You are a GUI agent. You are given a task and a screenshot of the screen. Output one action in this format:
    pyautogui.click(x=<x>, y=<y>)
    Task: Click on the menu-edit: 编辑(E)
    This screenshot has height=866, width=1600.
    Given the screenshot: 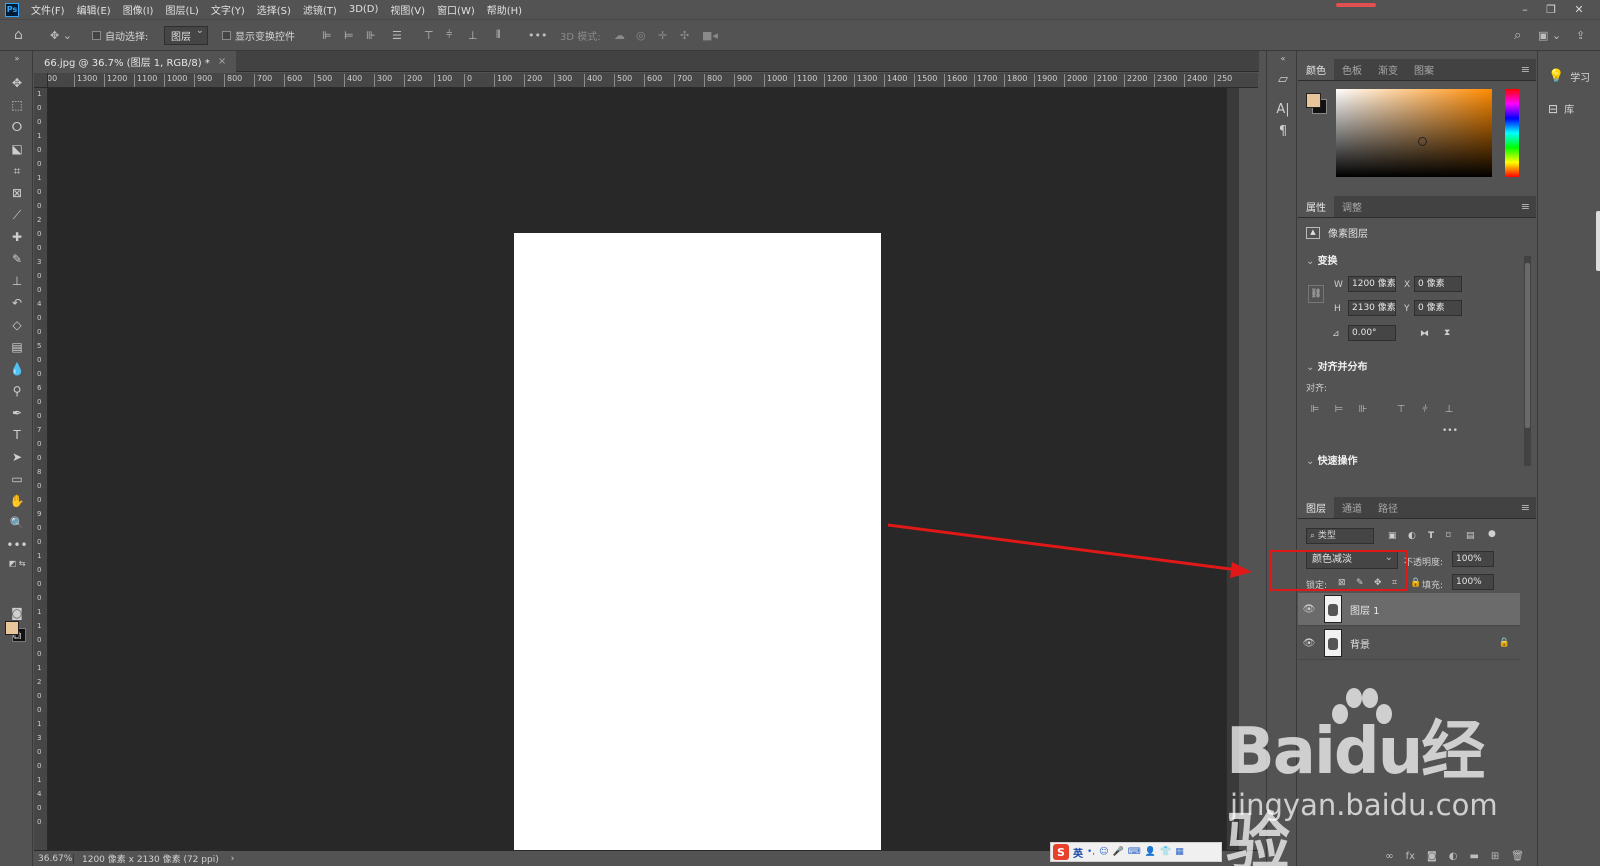 What is the action you would take?
    pyautogui.click(x=94, y=9)
    